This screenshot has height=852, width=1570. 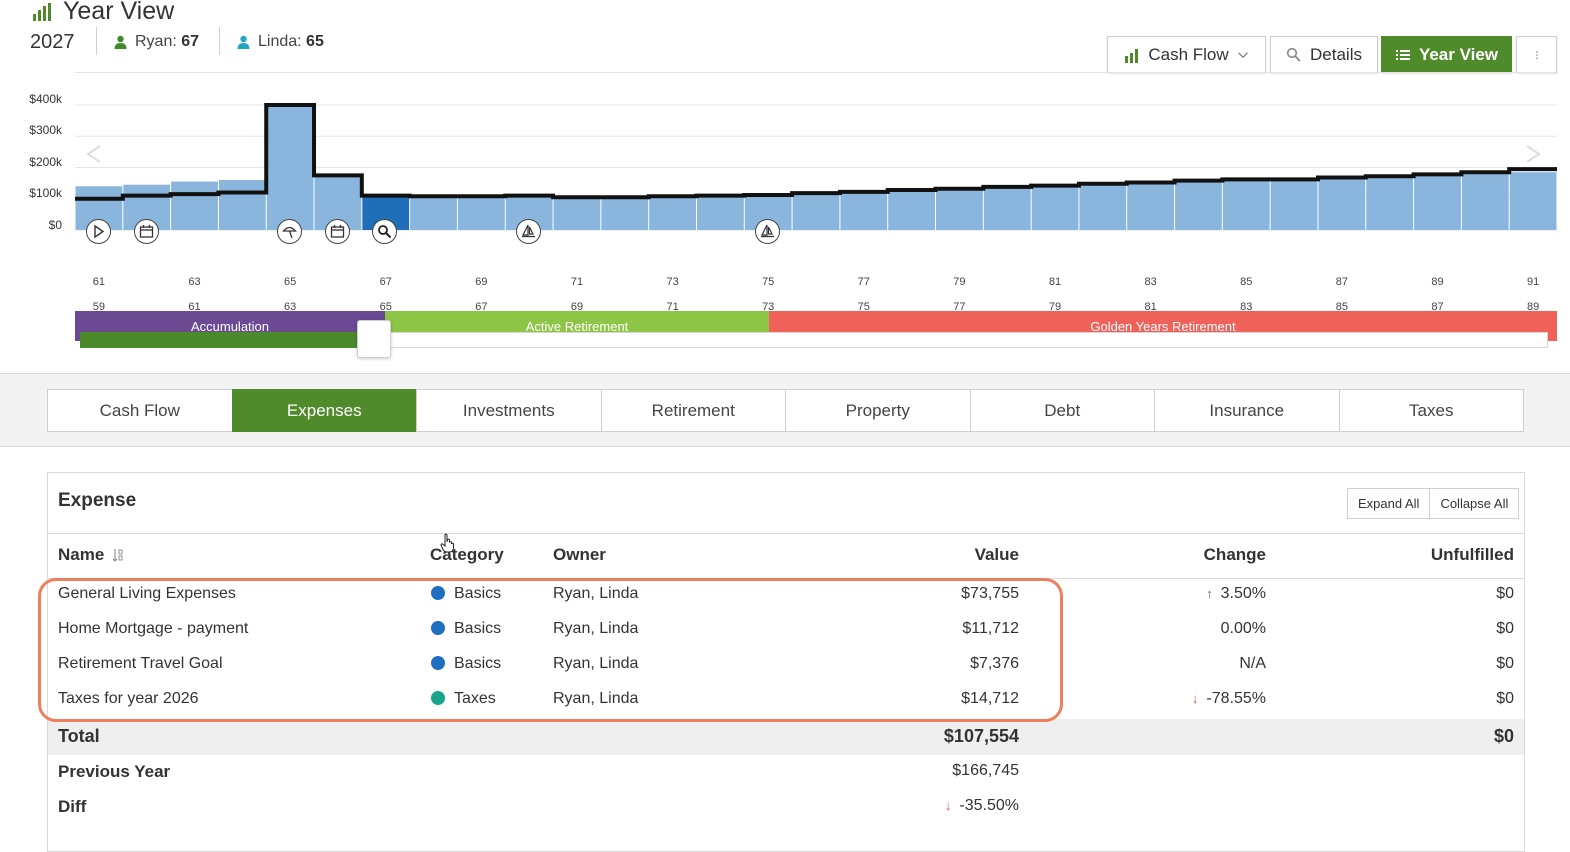 I want to click on tab-debt: Debt, so click(x=1062, y=410).